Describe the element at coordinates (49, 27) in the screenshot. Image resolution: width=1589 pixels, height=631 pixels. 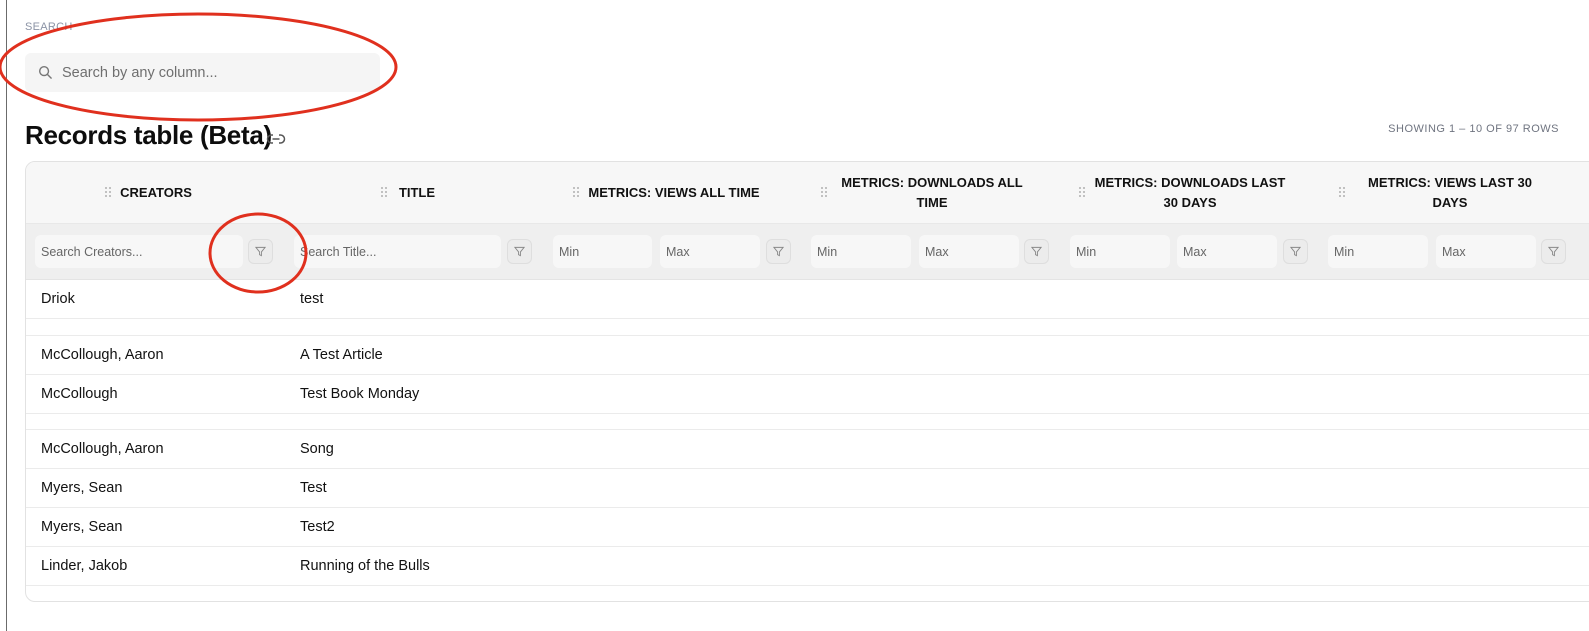
I see `search-label: SEARCH` at that location.